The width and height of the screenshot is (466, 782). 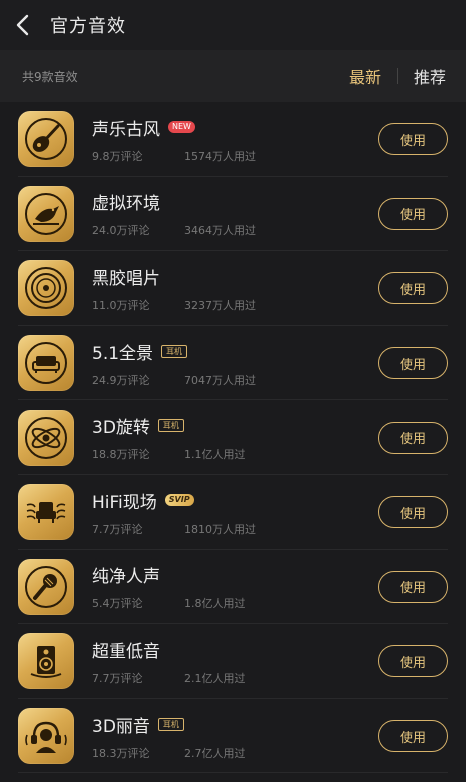 What do you see at coordinates (233, 288) in the screenshot?
I see `list-item: 黑胶唱片 11.0万评论 3237万人用过 使用` at bounding box center [233, 288].